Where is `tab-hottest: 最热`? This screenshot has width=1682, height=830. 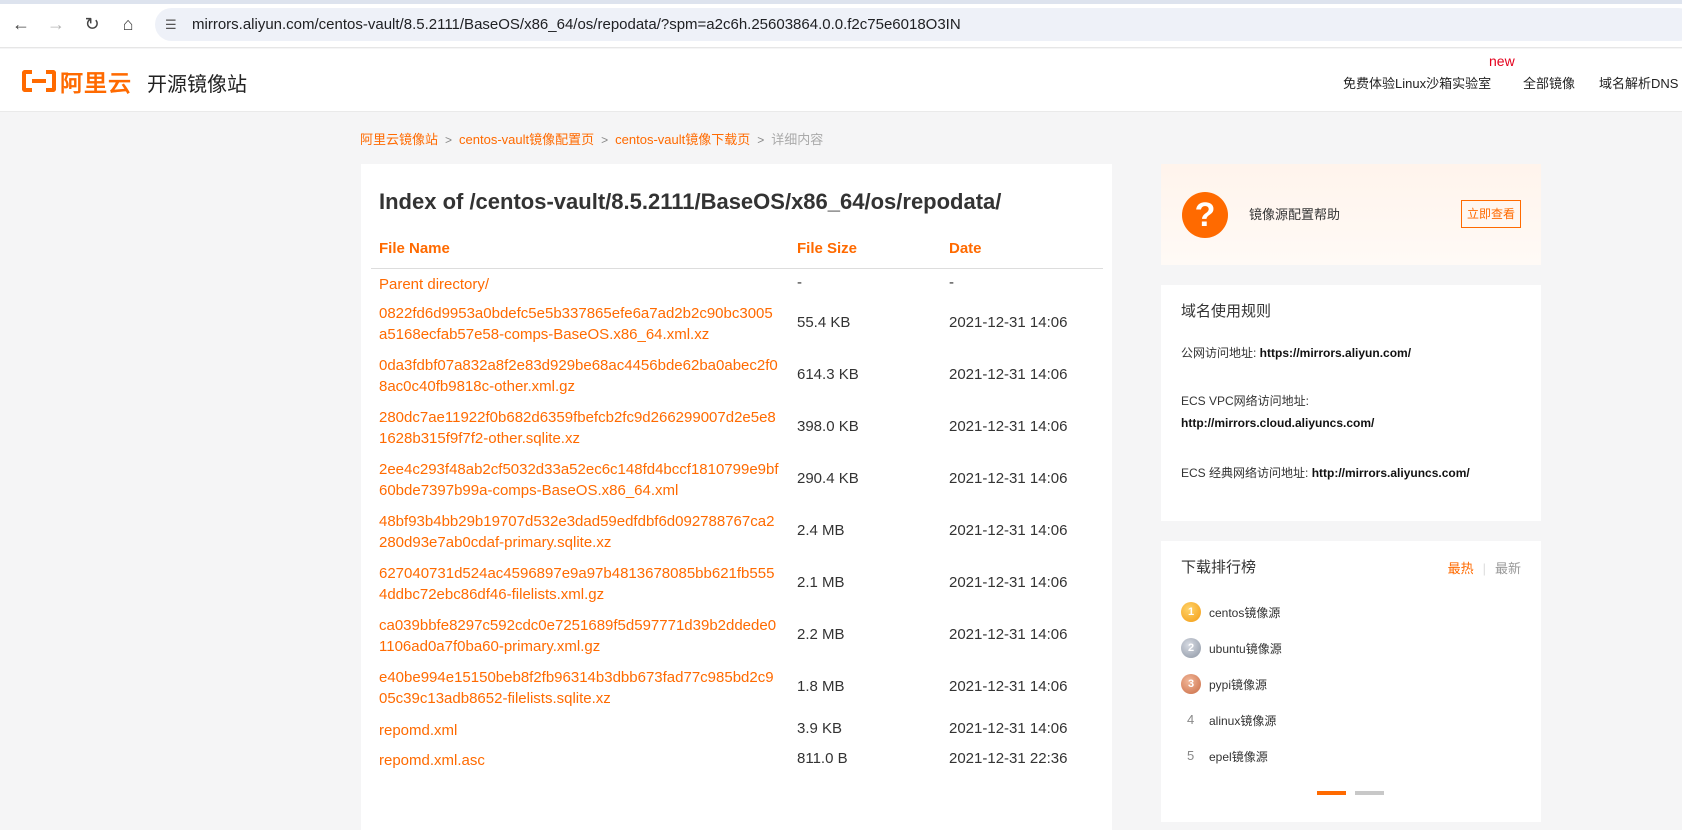 tab-hottest: 最热 is located at coordinates (1461, 568).